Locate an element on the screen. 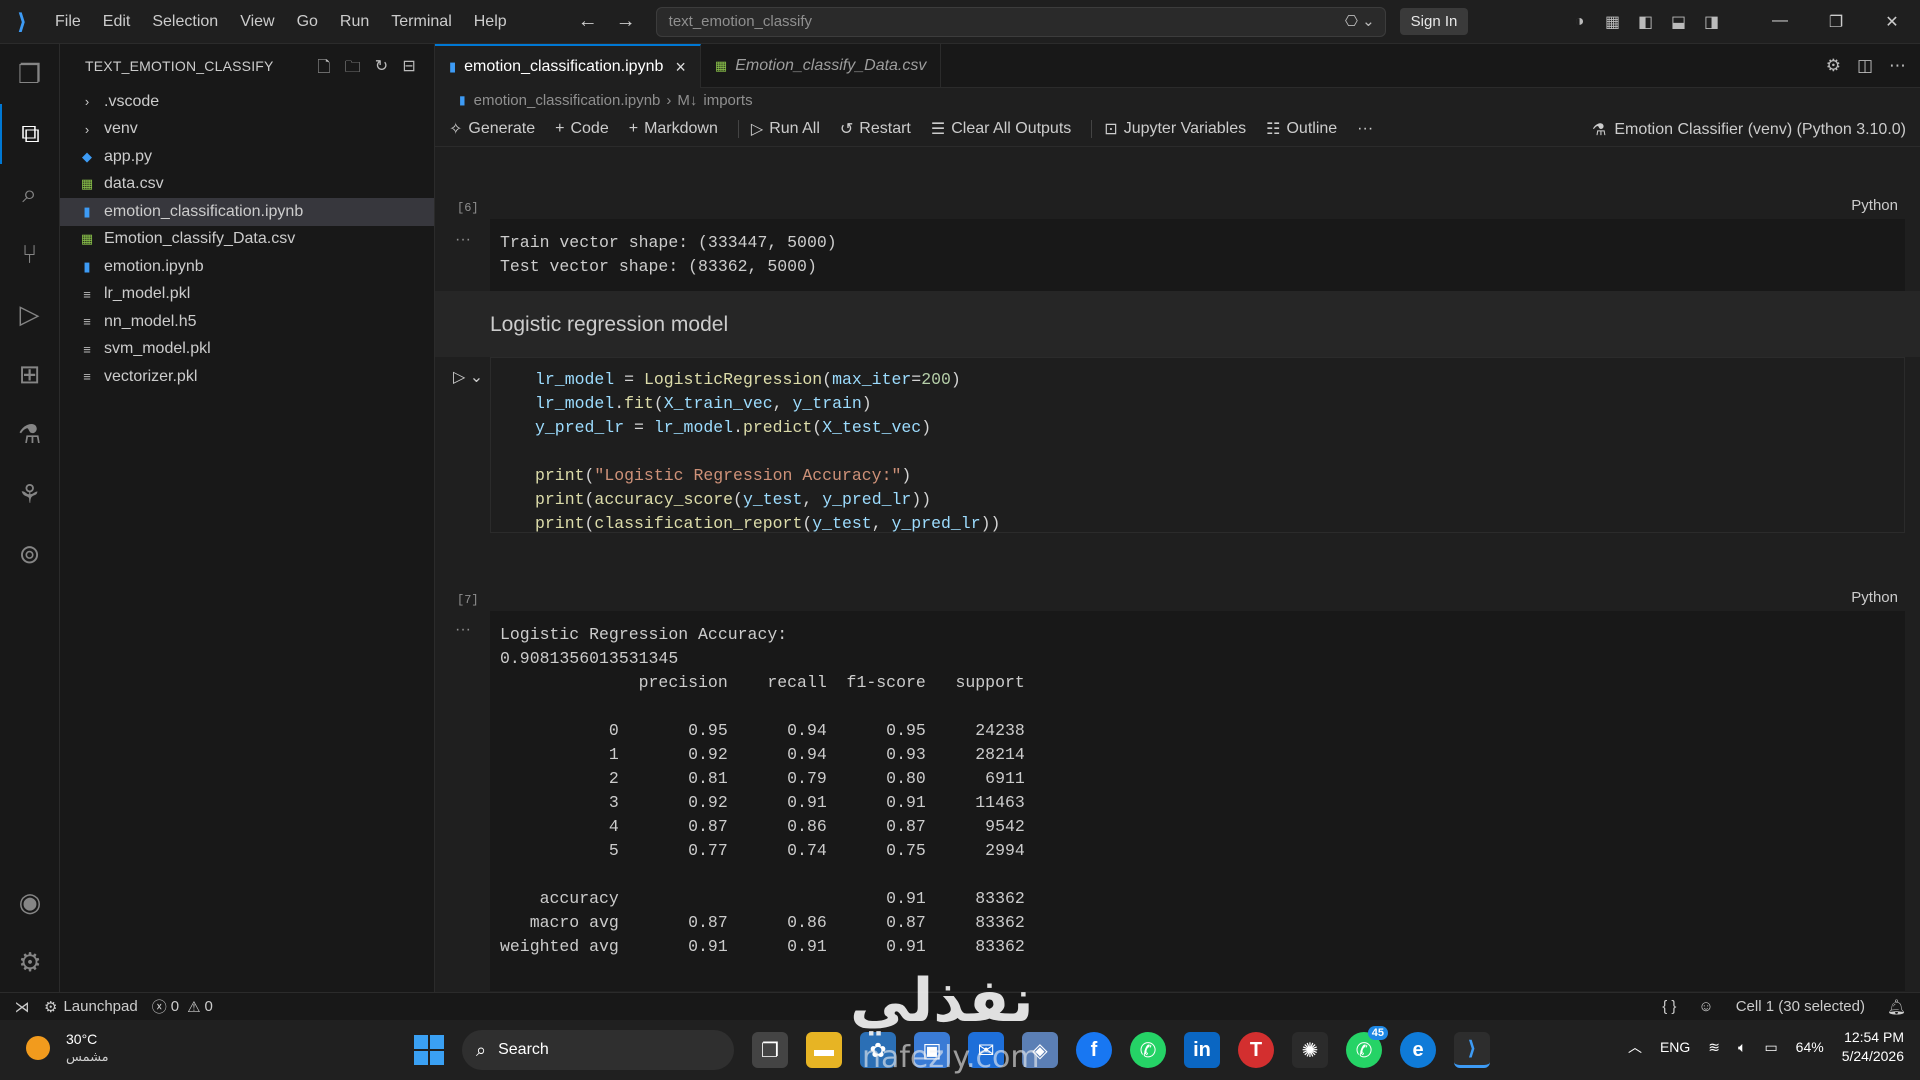  chevron-right-icon: › is located at coordinates (87, 129).